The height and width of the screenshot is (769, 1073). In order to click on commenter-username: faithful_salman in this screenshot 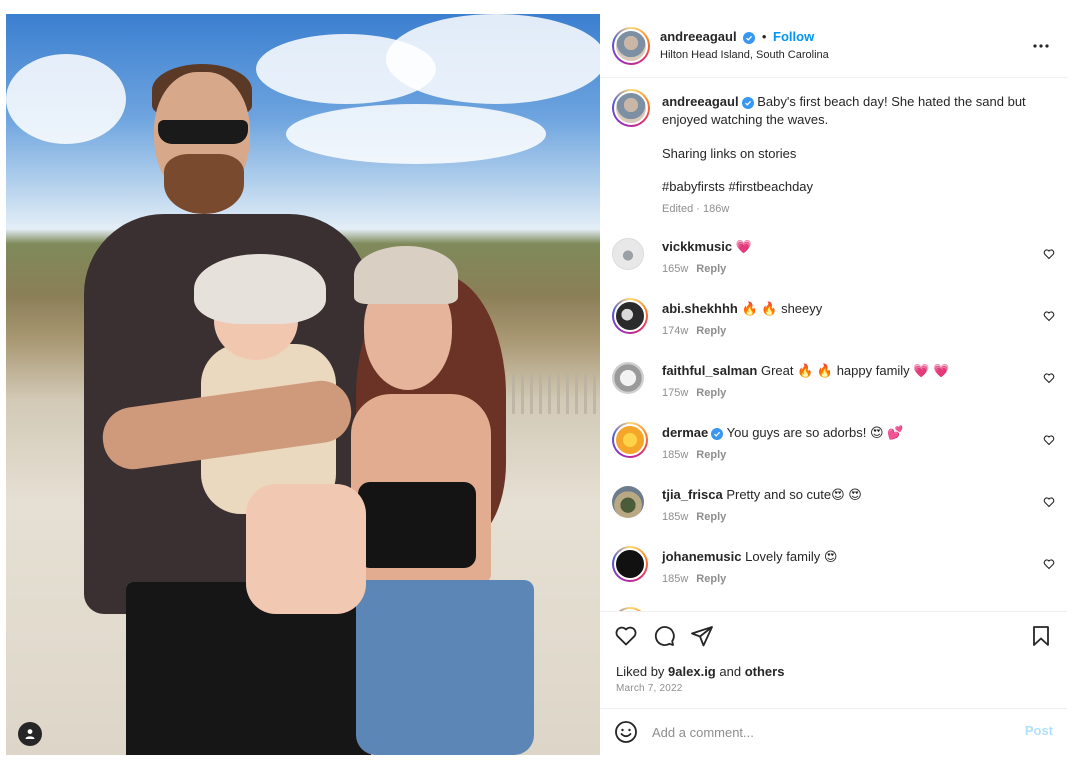, I will do `click(709, 370)`.